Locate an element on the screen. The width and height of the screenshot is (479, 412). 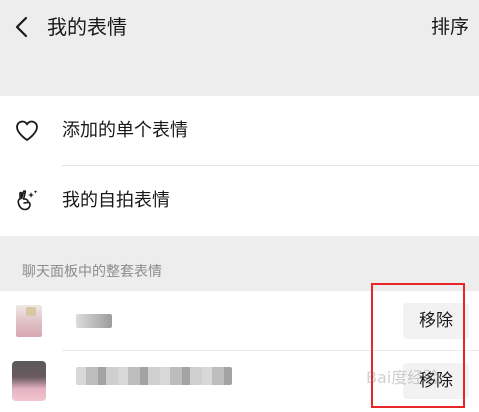
menu-item-label: 我的自拍表情 is located at coordinates (116, 200).